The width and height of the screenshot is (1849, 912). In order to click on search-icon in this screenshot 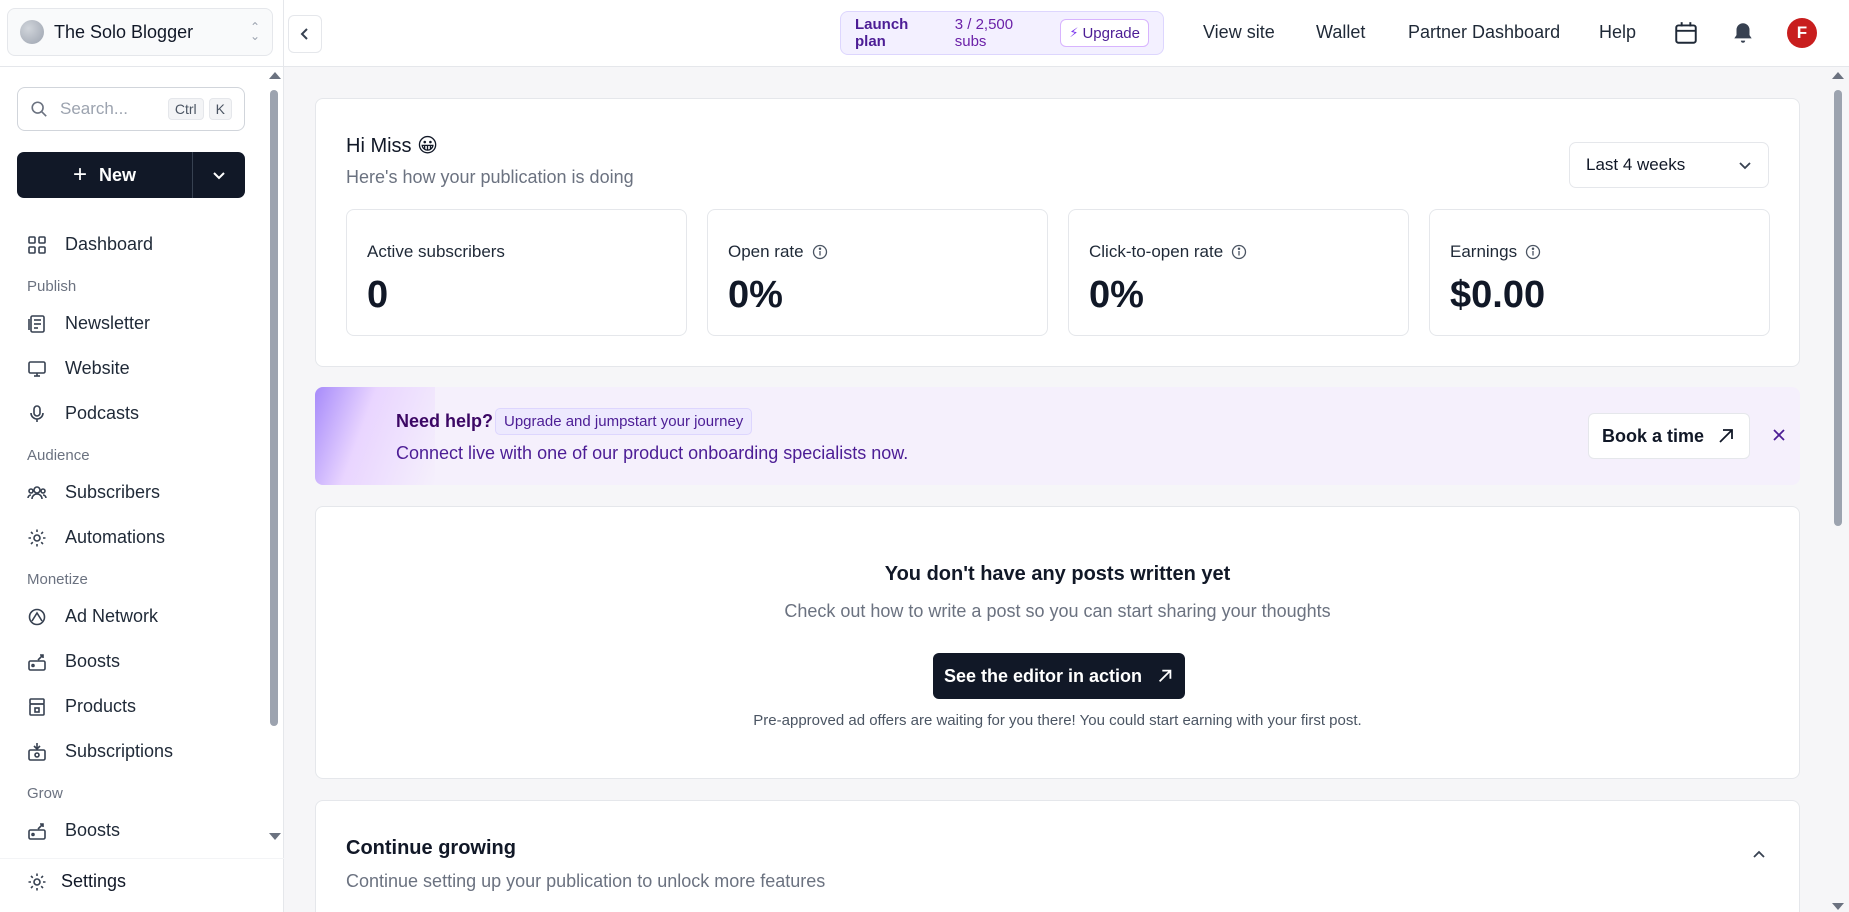, I will do `click(39, 109)`.